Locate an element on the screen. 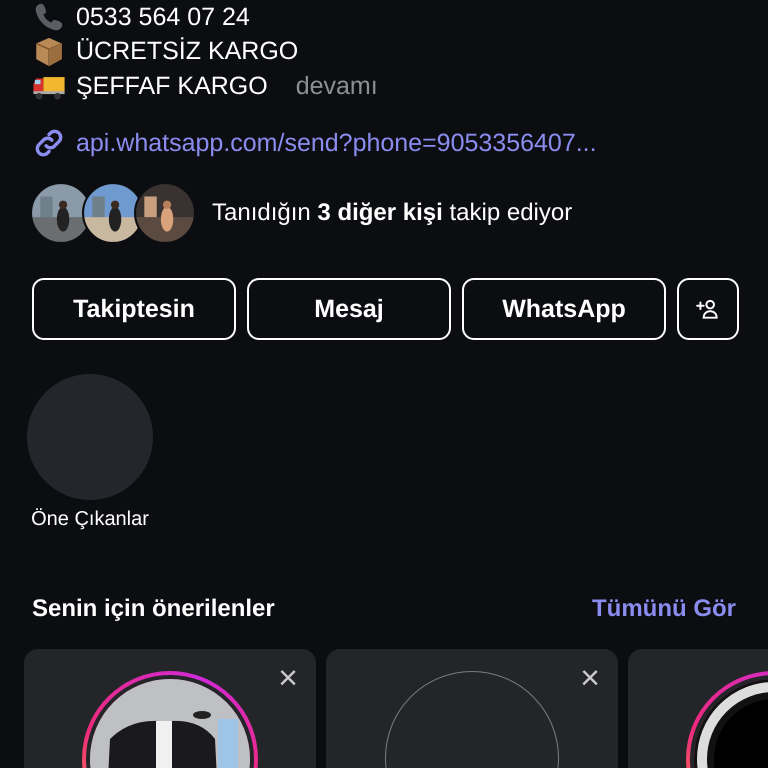 The height and width of the screenshot is (768, 768). highlight-label: Öne Çıkanlar is located at coordinates (90, 519).